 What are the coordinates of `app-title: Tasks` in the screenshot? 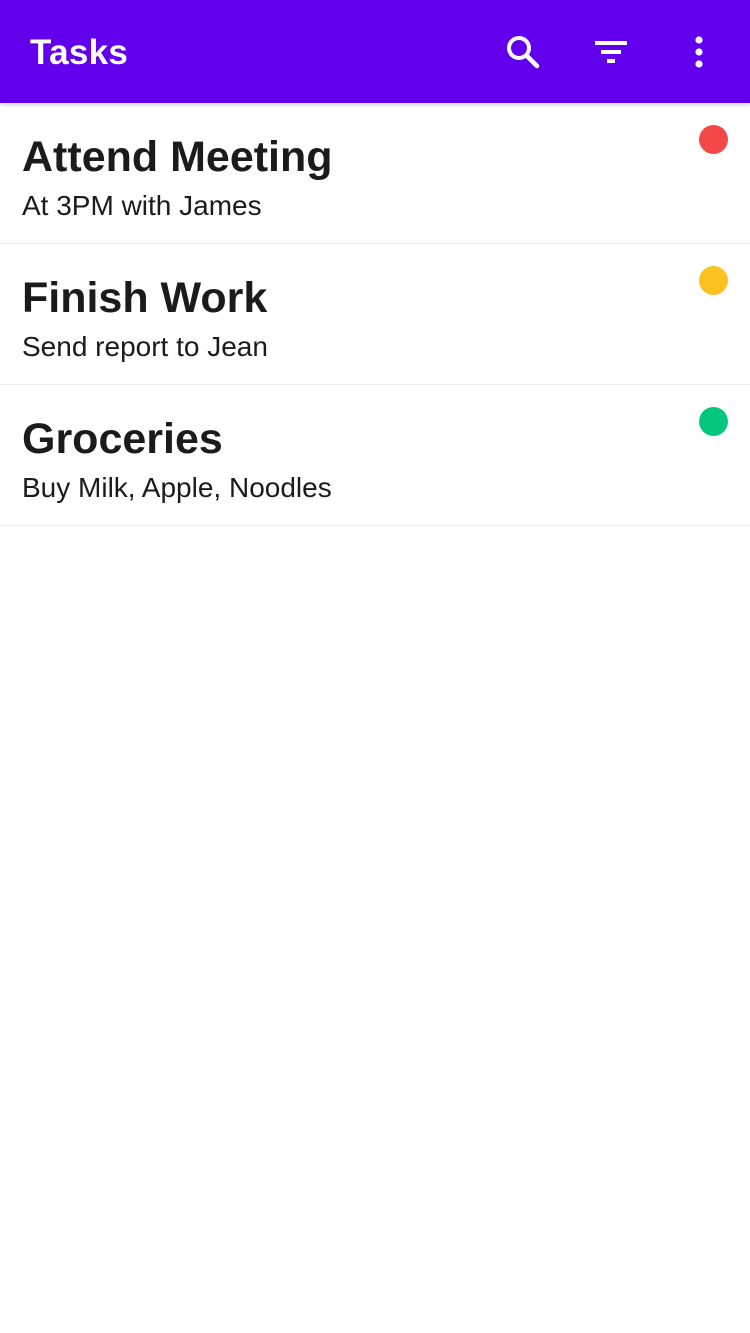 It's located at (79, 52).